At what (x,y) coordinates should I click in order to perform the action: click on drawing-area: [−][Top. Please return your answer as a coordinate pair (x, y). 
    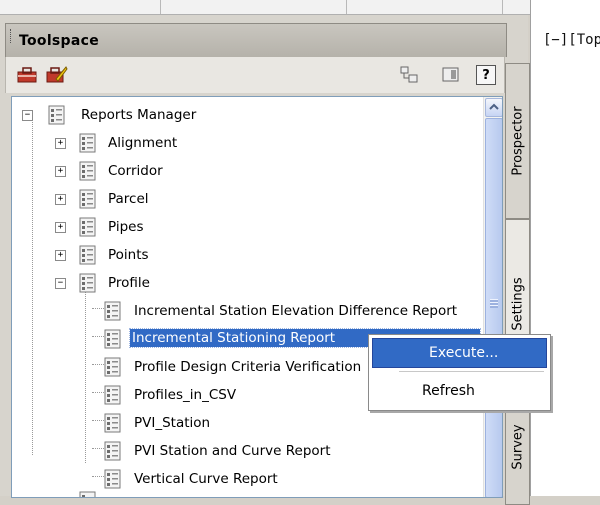
    Looking at the image, I should click on (565, 248).